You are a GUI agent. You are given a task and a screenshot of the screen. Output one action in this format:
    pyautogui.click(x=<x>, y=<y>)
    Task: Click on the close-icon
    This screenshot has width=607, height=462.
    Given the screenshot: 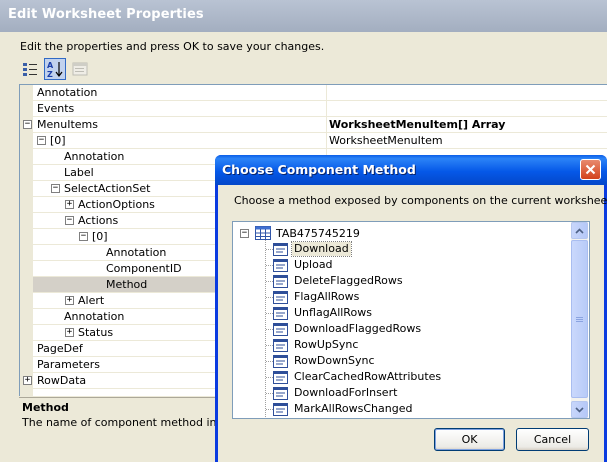 What is the action you would take?
    pyautogui.click(x=590, y=169)
    